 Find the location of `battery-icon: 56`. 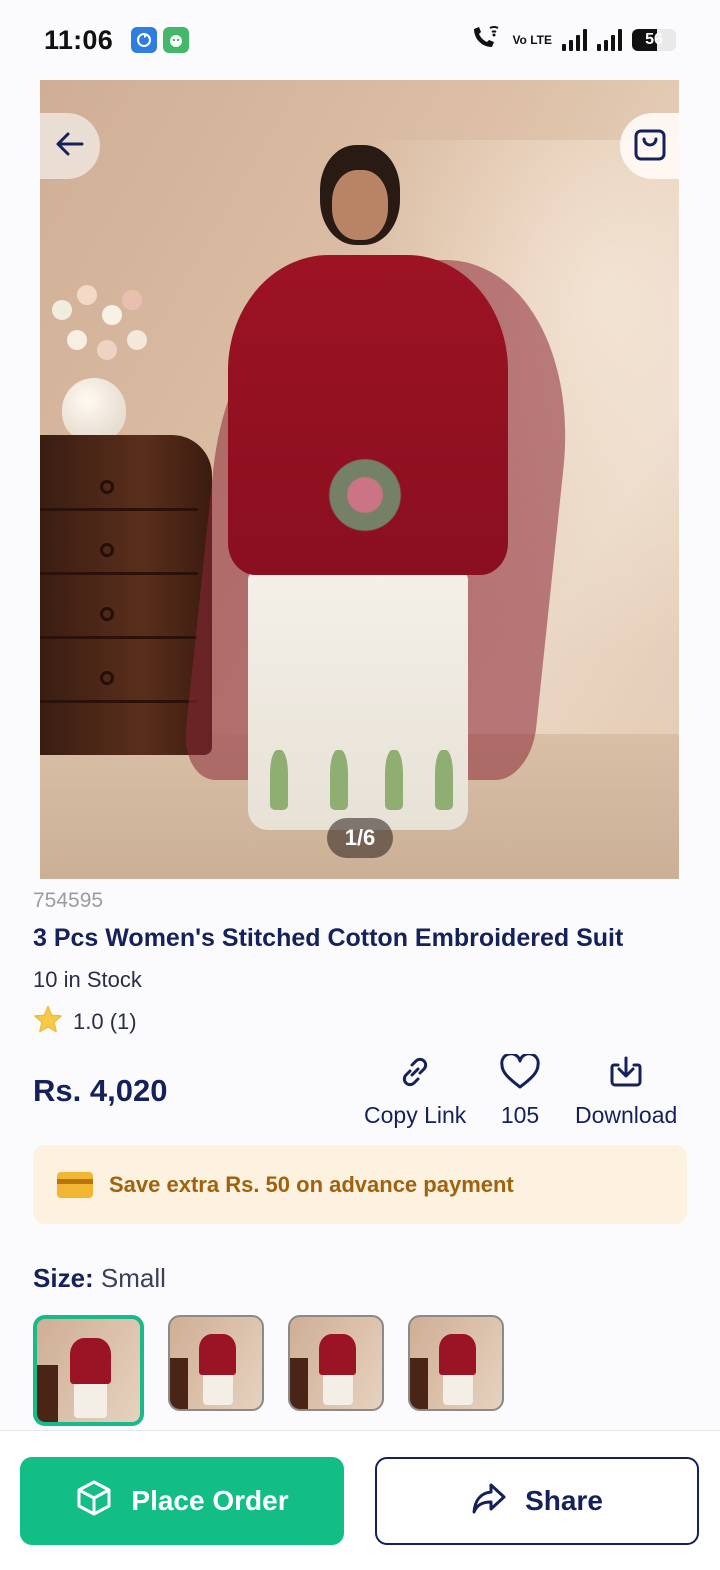

battery-icon: 56 is located at coordinates (654, 40).